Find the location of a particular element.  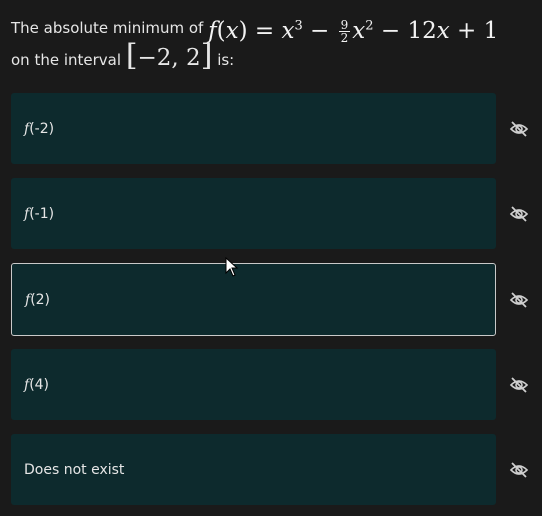

answer-label: Does not exist is located at coordinates (74, 469).